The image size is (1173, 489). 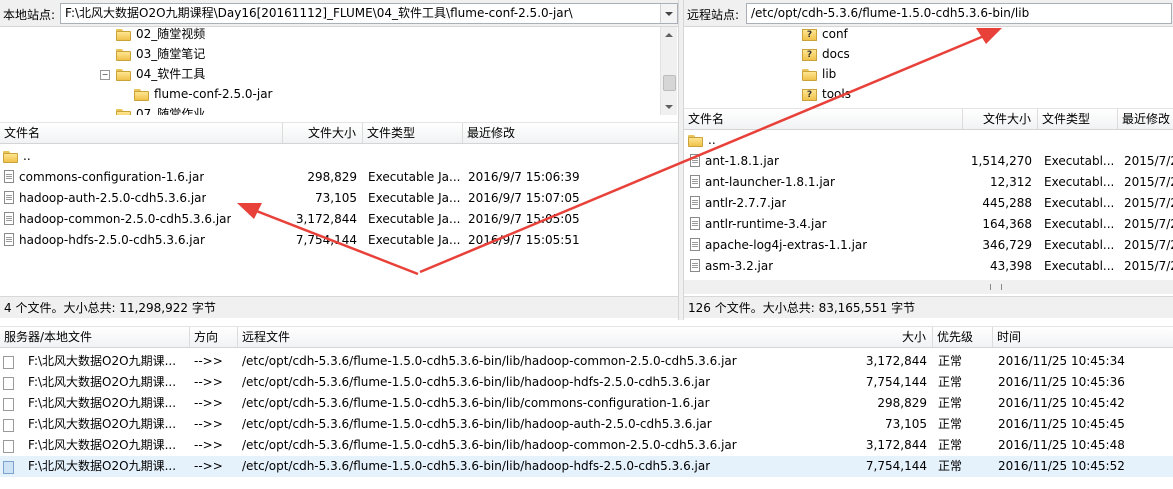 I want to click on arrow-to-local-list, so click(x=328, y=239).